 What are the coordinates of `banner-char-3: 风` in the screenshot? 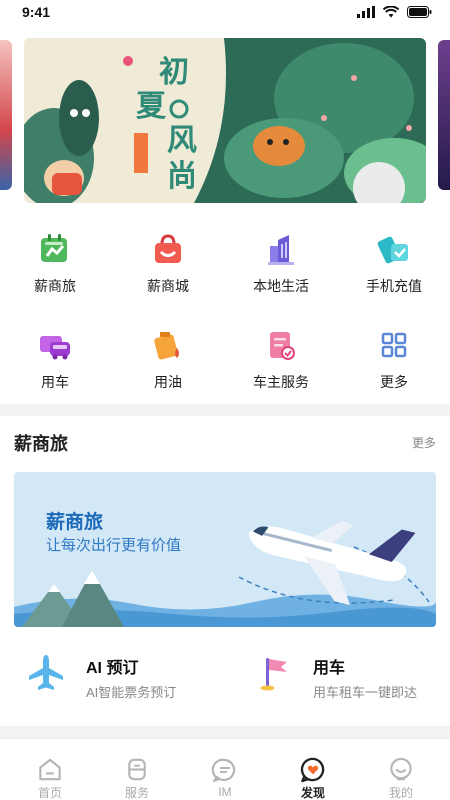 It's located at (182, 140).